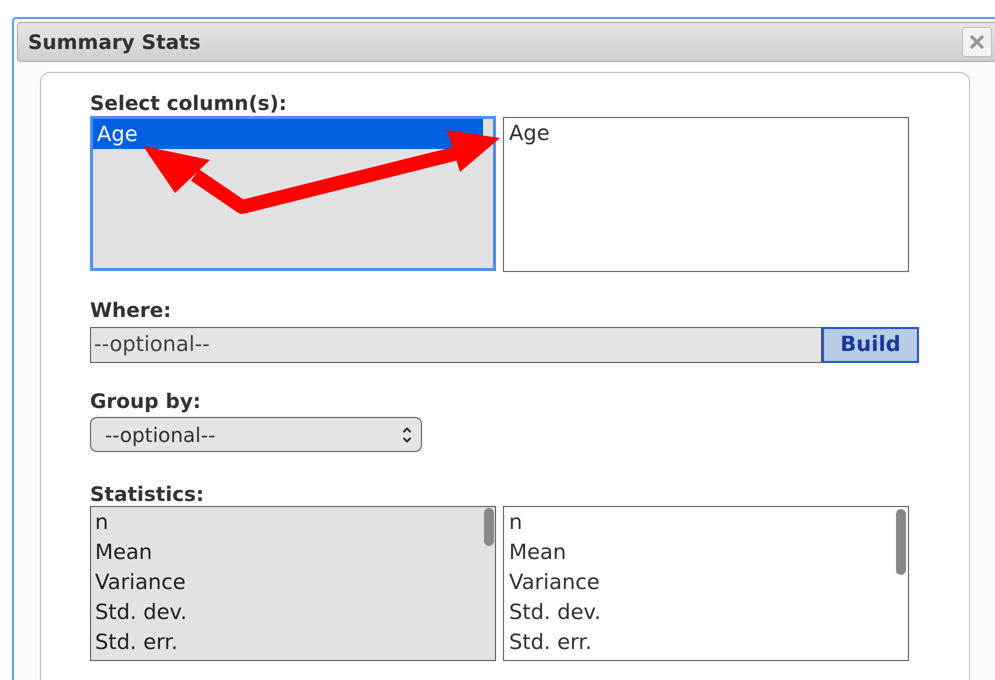 This screenshot has width=995, height=680. What do you see at coordinates (706, 583) in the screenshot?
I see `chosen-list: n Mean Variance Std. dev. Std. err.` at bounding box center [706, 583].